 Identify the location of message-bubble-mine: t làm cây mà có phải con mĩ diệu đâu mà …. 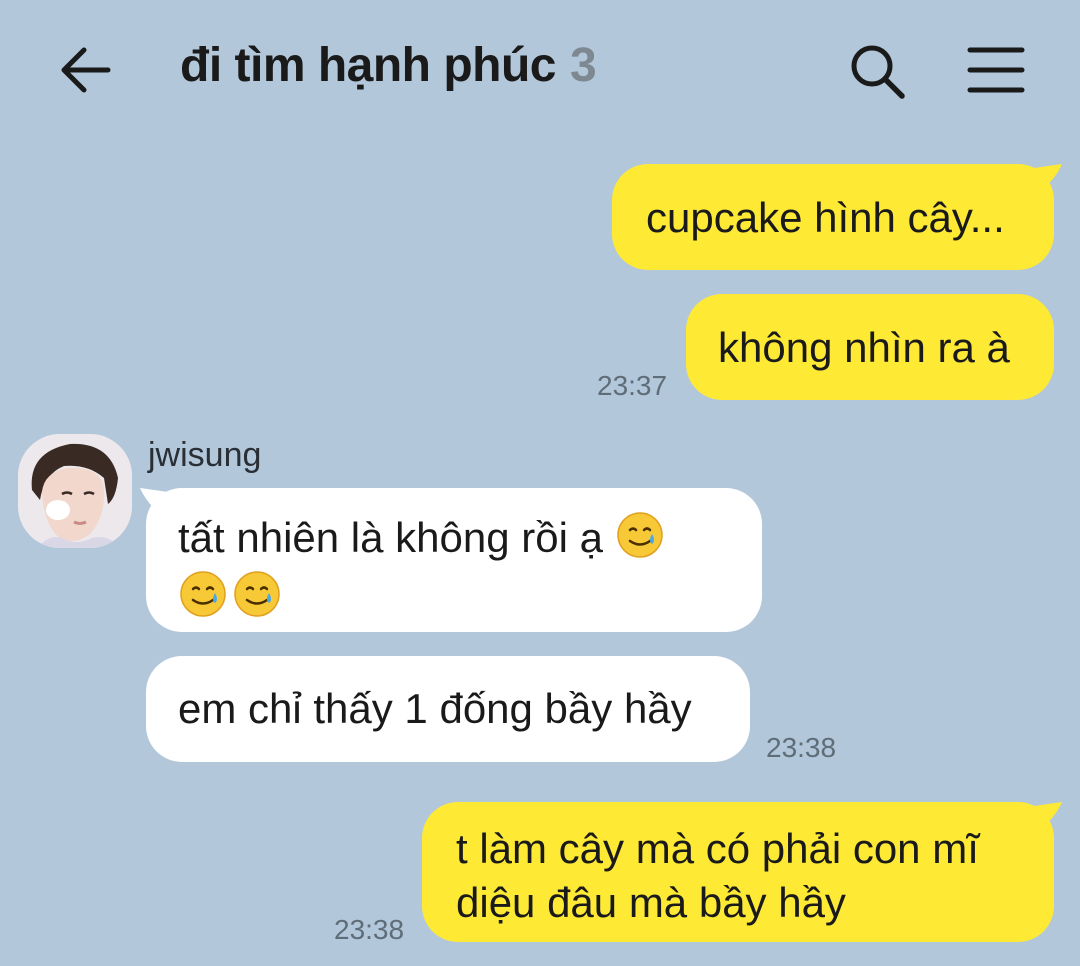
(738, 872).